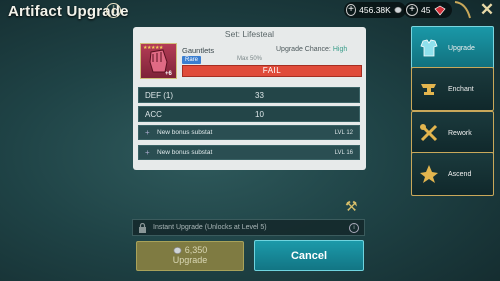 Image resolution: width=500 pixels, height=281 pixels. I want to click on gem-amount: 45, so click(426, 10).